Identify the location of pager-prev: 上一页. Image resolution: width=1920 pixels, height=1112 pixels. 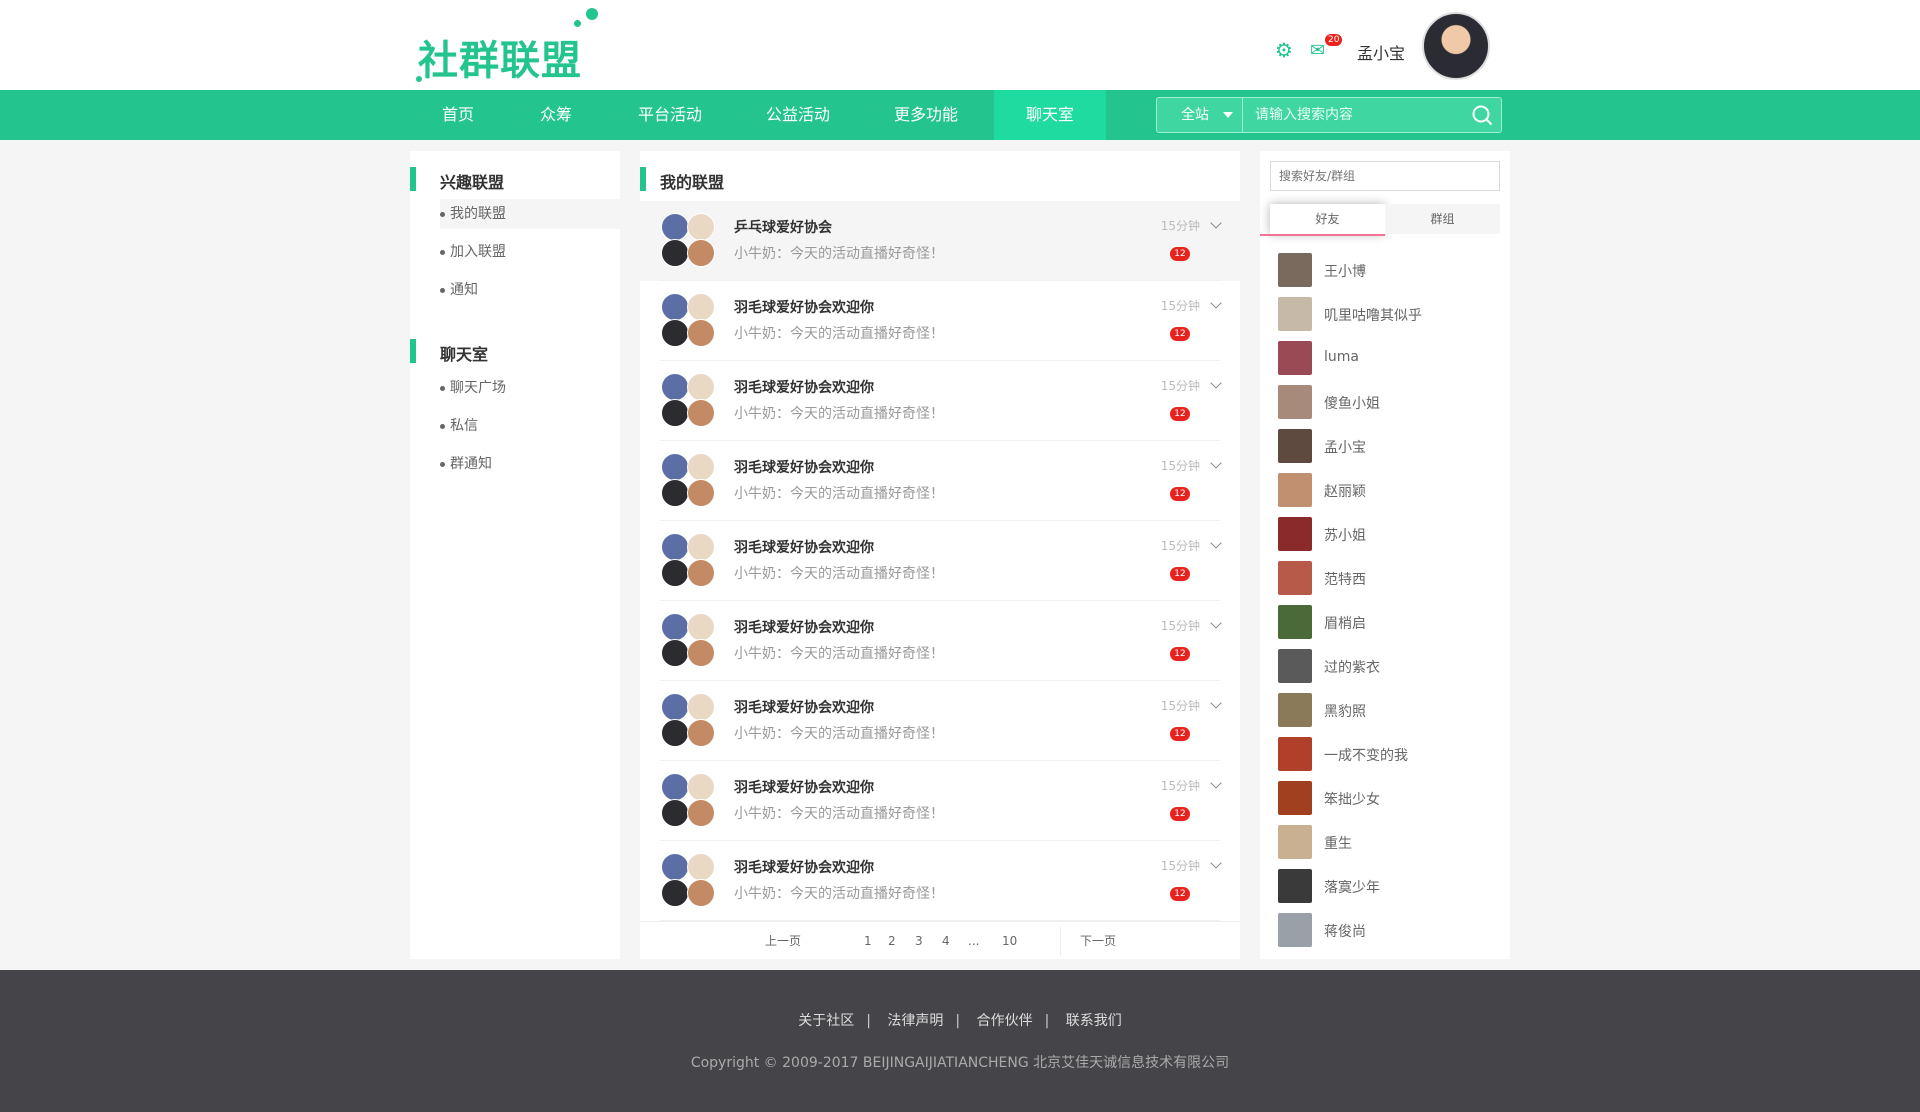
(783, 941).